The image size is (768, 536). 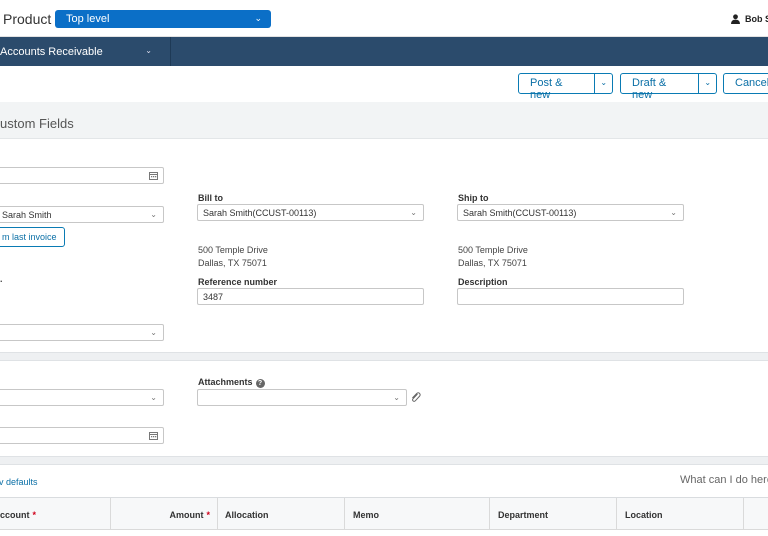 I want to click on column-location: Location, so click(x=680, y=514).